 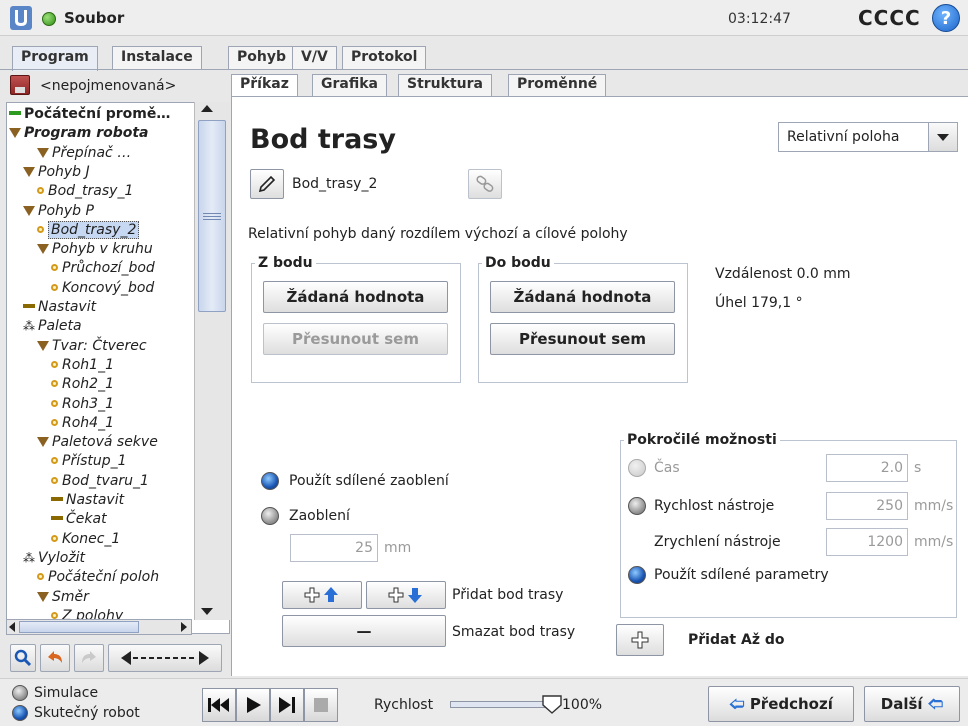 What do you see at coordinates (94, 18) in the screenshot?
I see `file-menu: Soubor` at bounding box center [94, 18].